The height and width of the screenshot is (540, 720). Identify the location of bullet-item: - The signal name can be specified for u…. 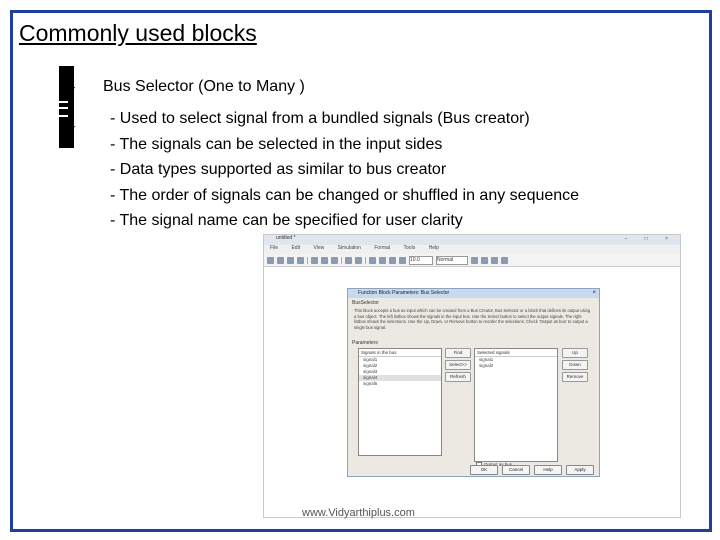
(286, 220).